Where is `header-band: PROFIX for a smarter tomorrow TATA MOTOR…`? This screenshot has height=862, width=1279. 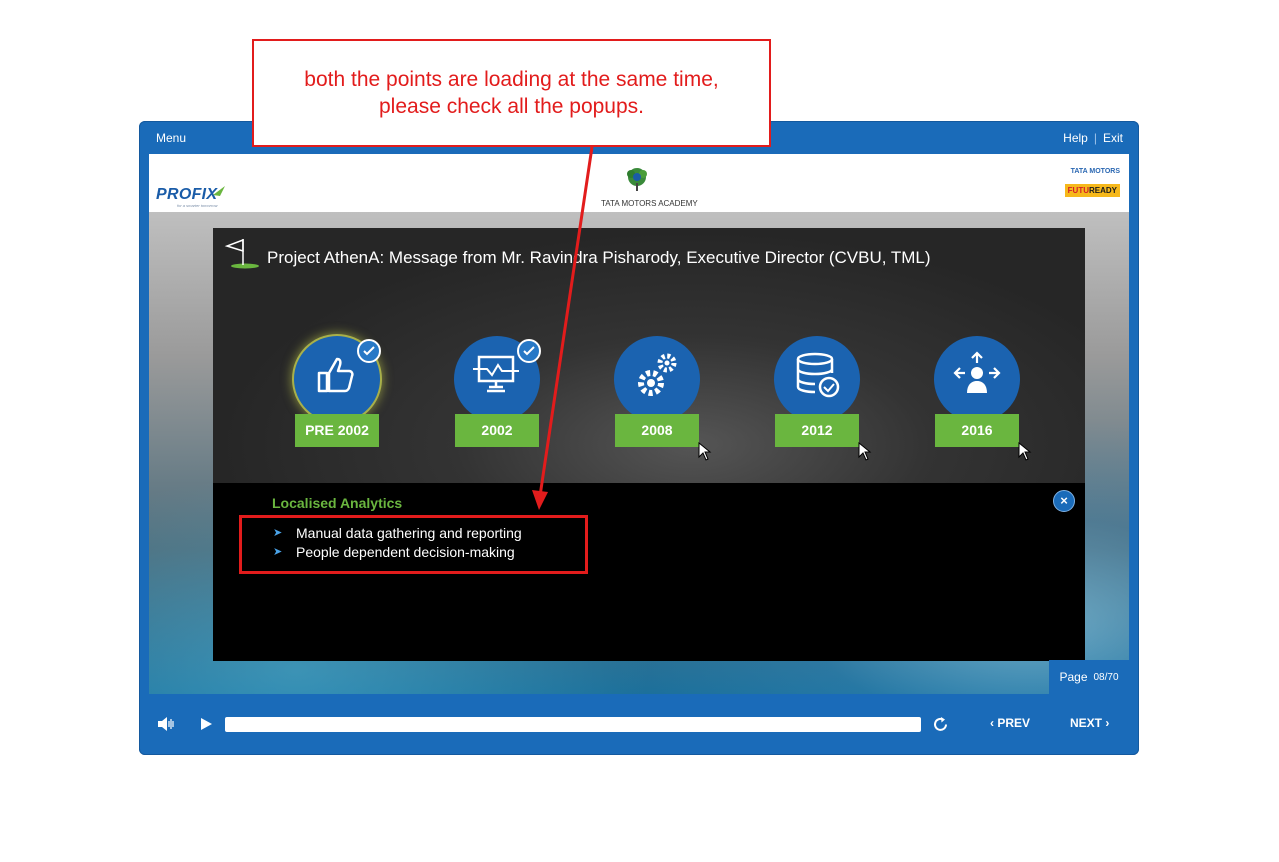 header-band: PROFIX for a smarter tomorrow TATA MOTOR… is located at coordinates (639, 183).